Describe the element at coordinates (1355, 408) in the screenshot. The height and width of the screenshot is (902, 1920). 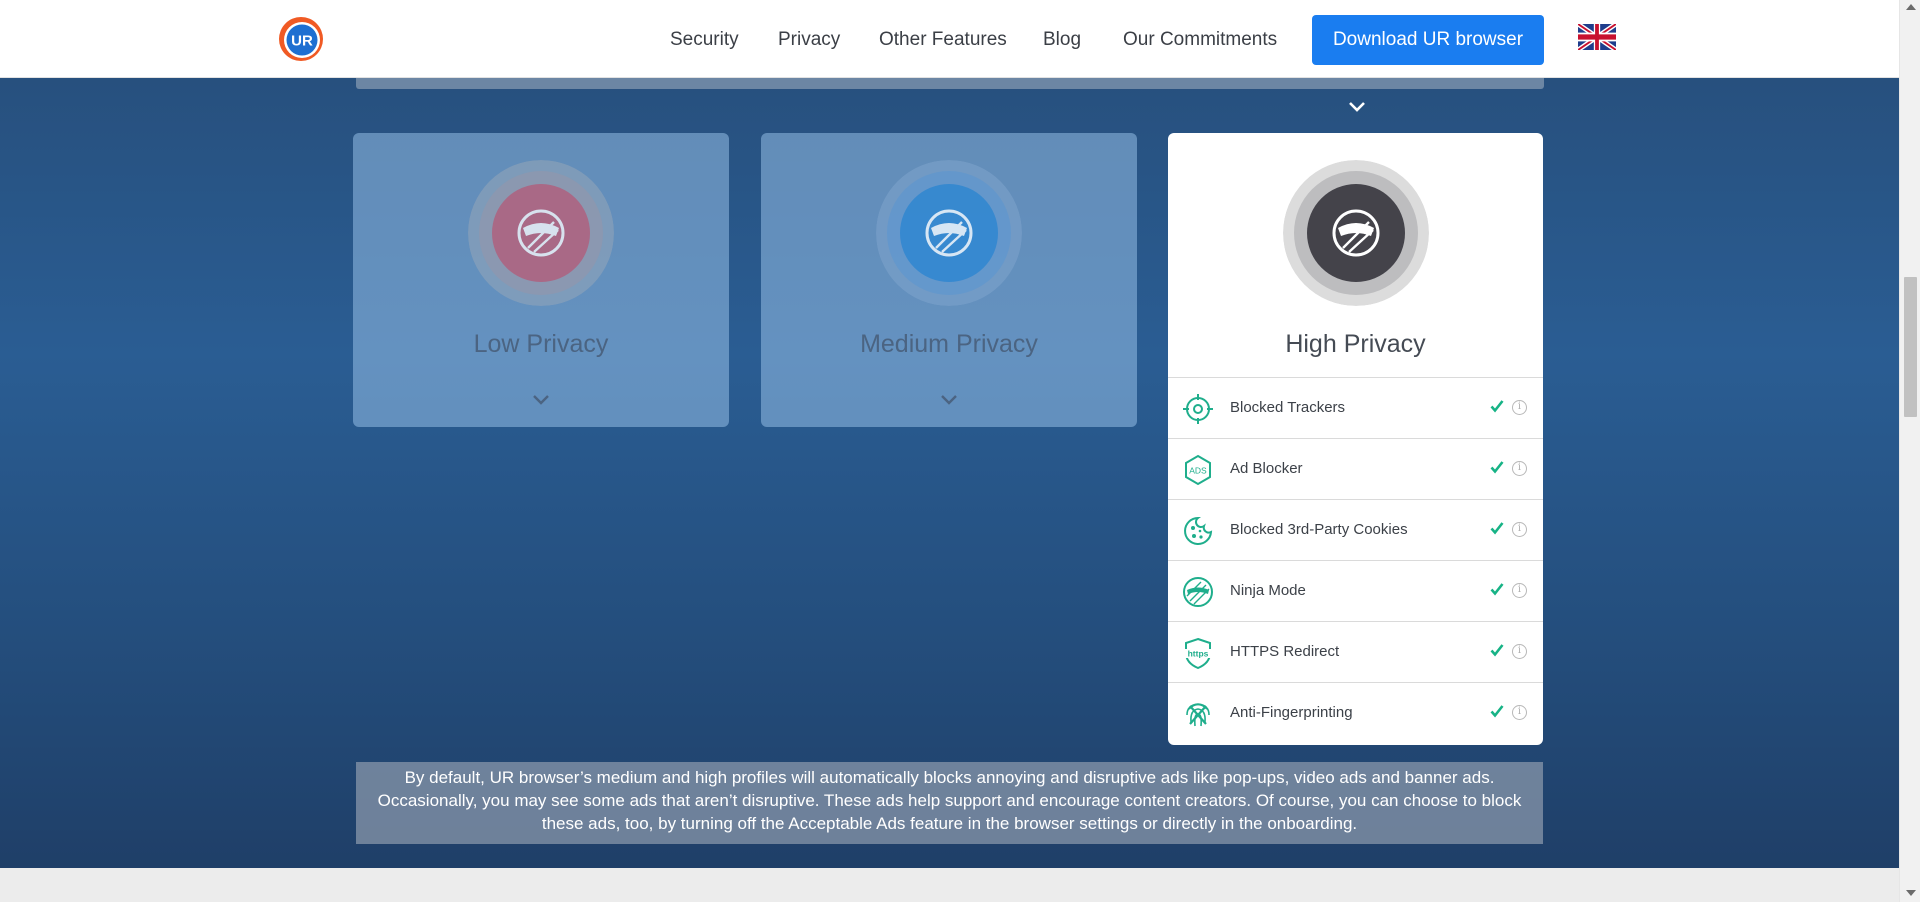
I see `feature-row: Blocked Trackers i` at that location.